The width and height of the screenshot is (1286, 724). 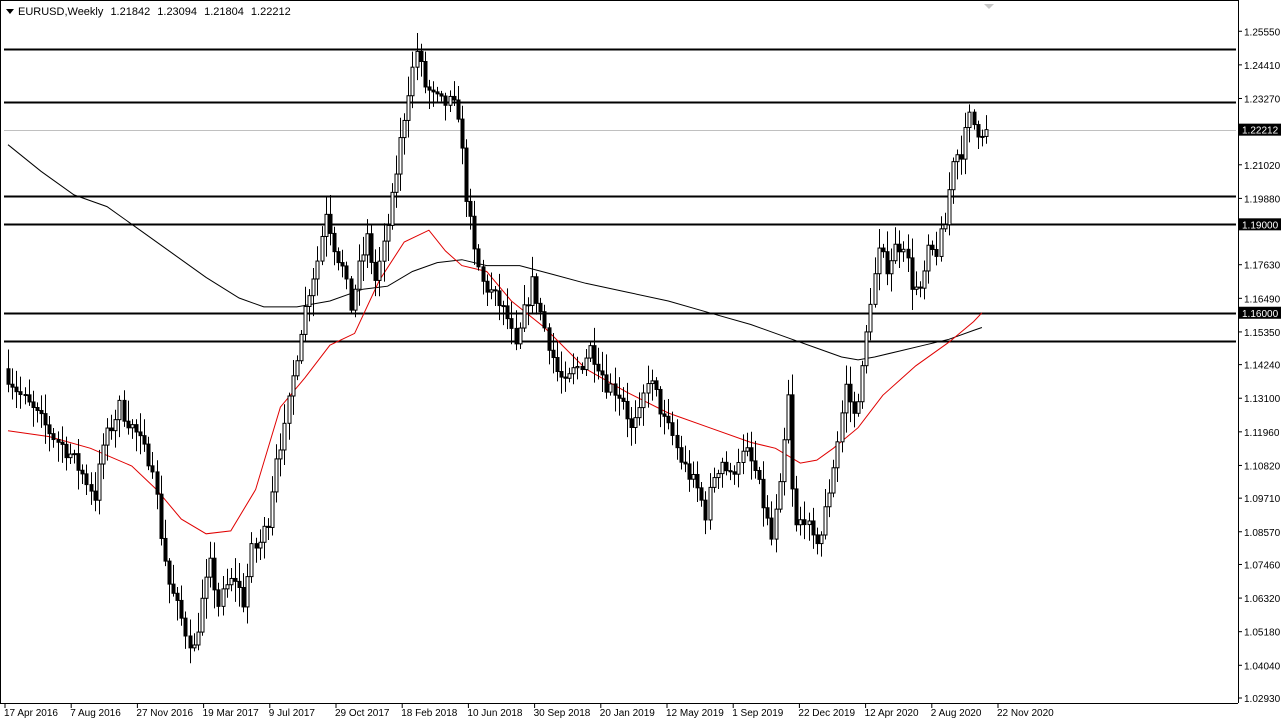 What do you see at coordinates (362, 713) in the screenshot?
I see `x-tick-label: 29 Oct 2017` at bounding box center [362, 713].